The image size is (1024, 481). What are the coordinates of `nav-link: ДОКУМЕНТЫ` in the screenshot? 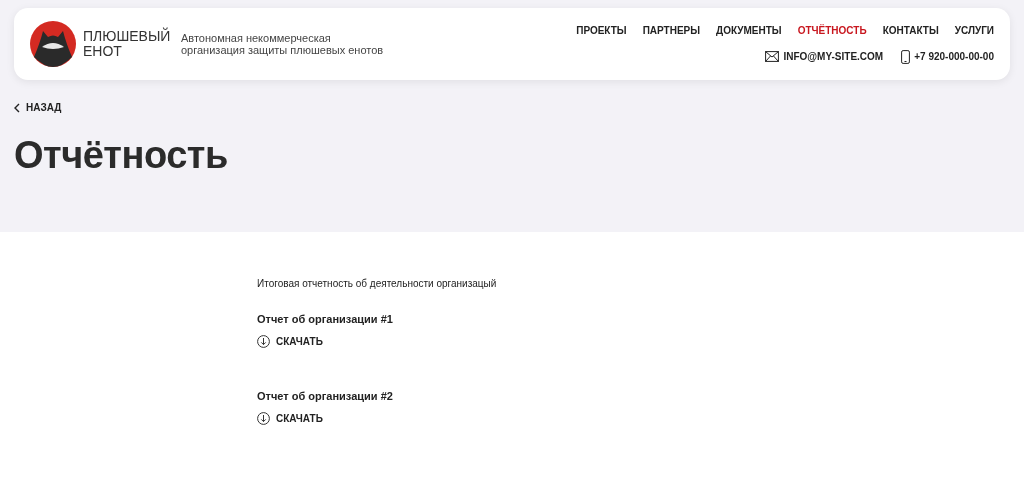 It's located at (749, 30).